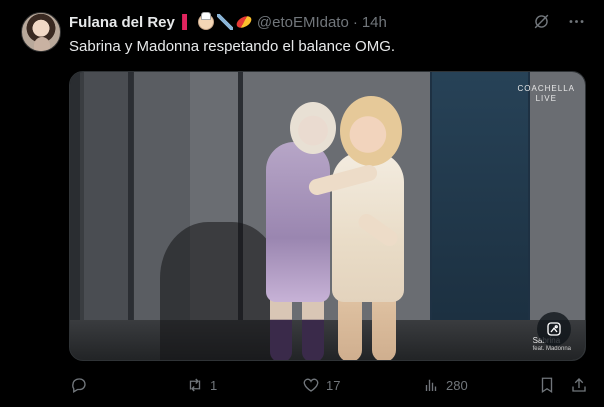 The image size is (604, 407). What do you see at coordinates (457, 385) in the screenshot?
I see `views-count: 280` at bounding box center [457, 385].